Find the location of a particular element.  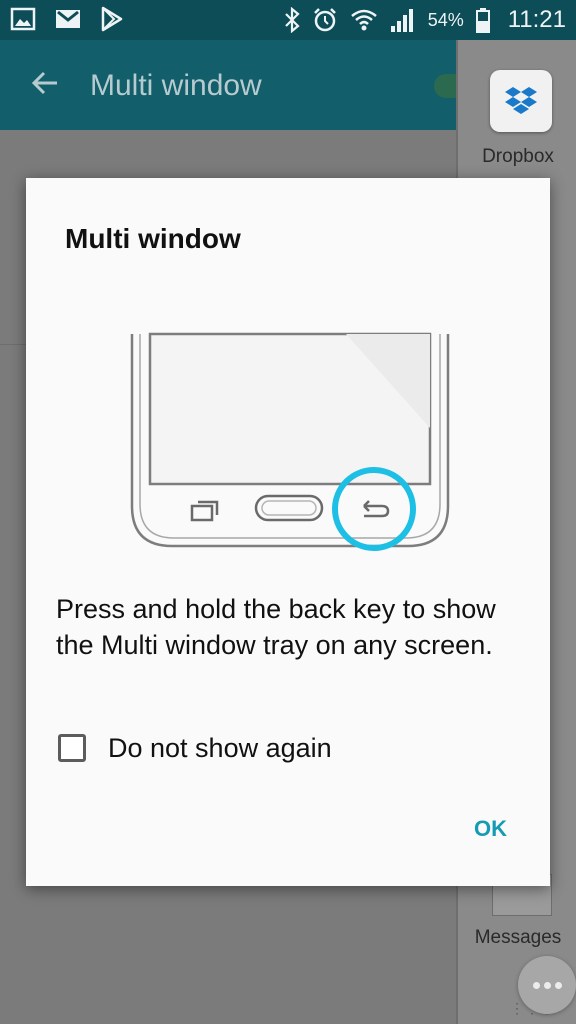

battery-percent: 54% is located at coordinates (445, 19).